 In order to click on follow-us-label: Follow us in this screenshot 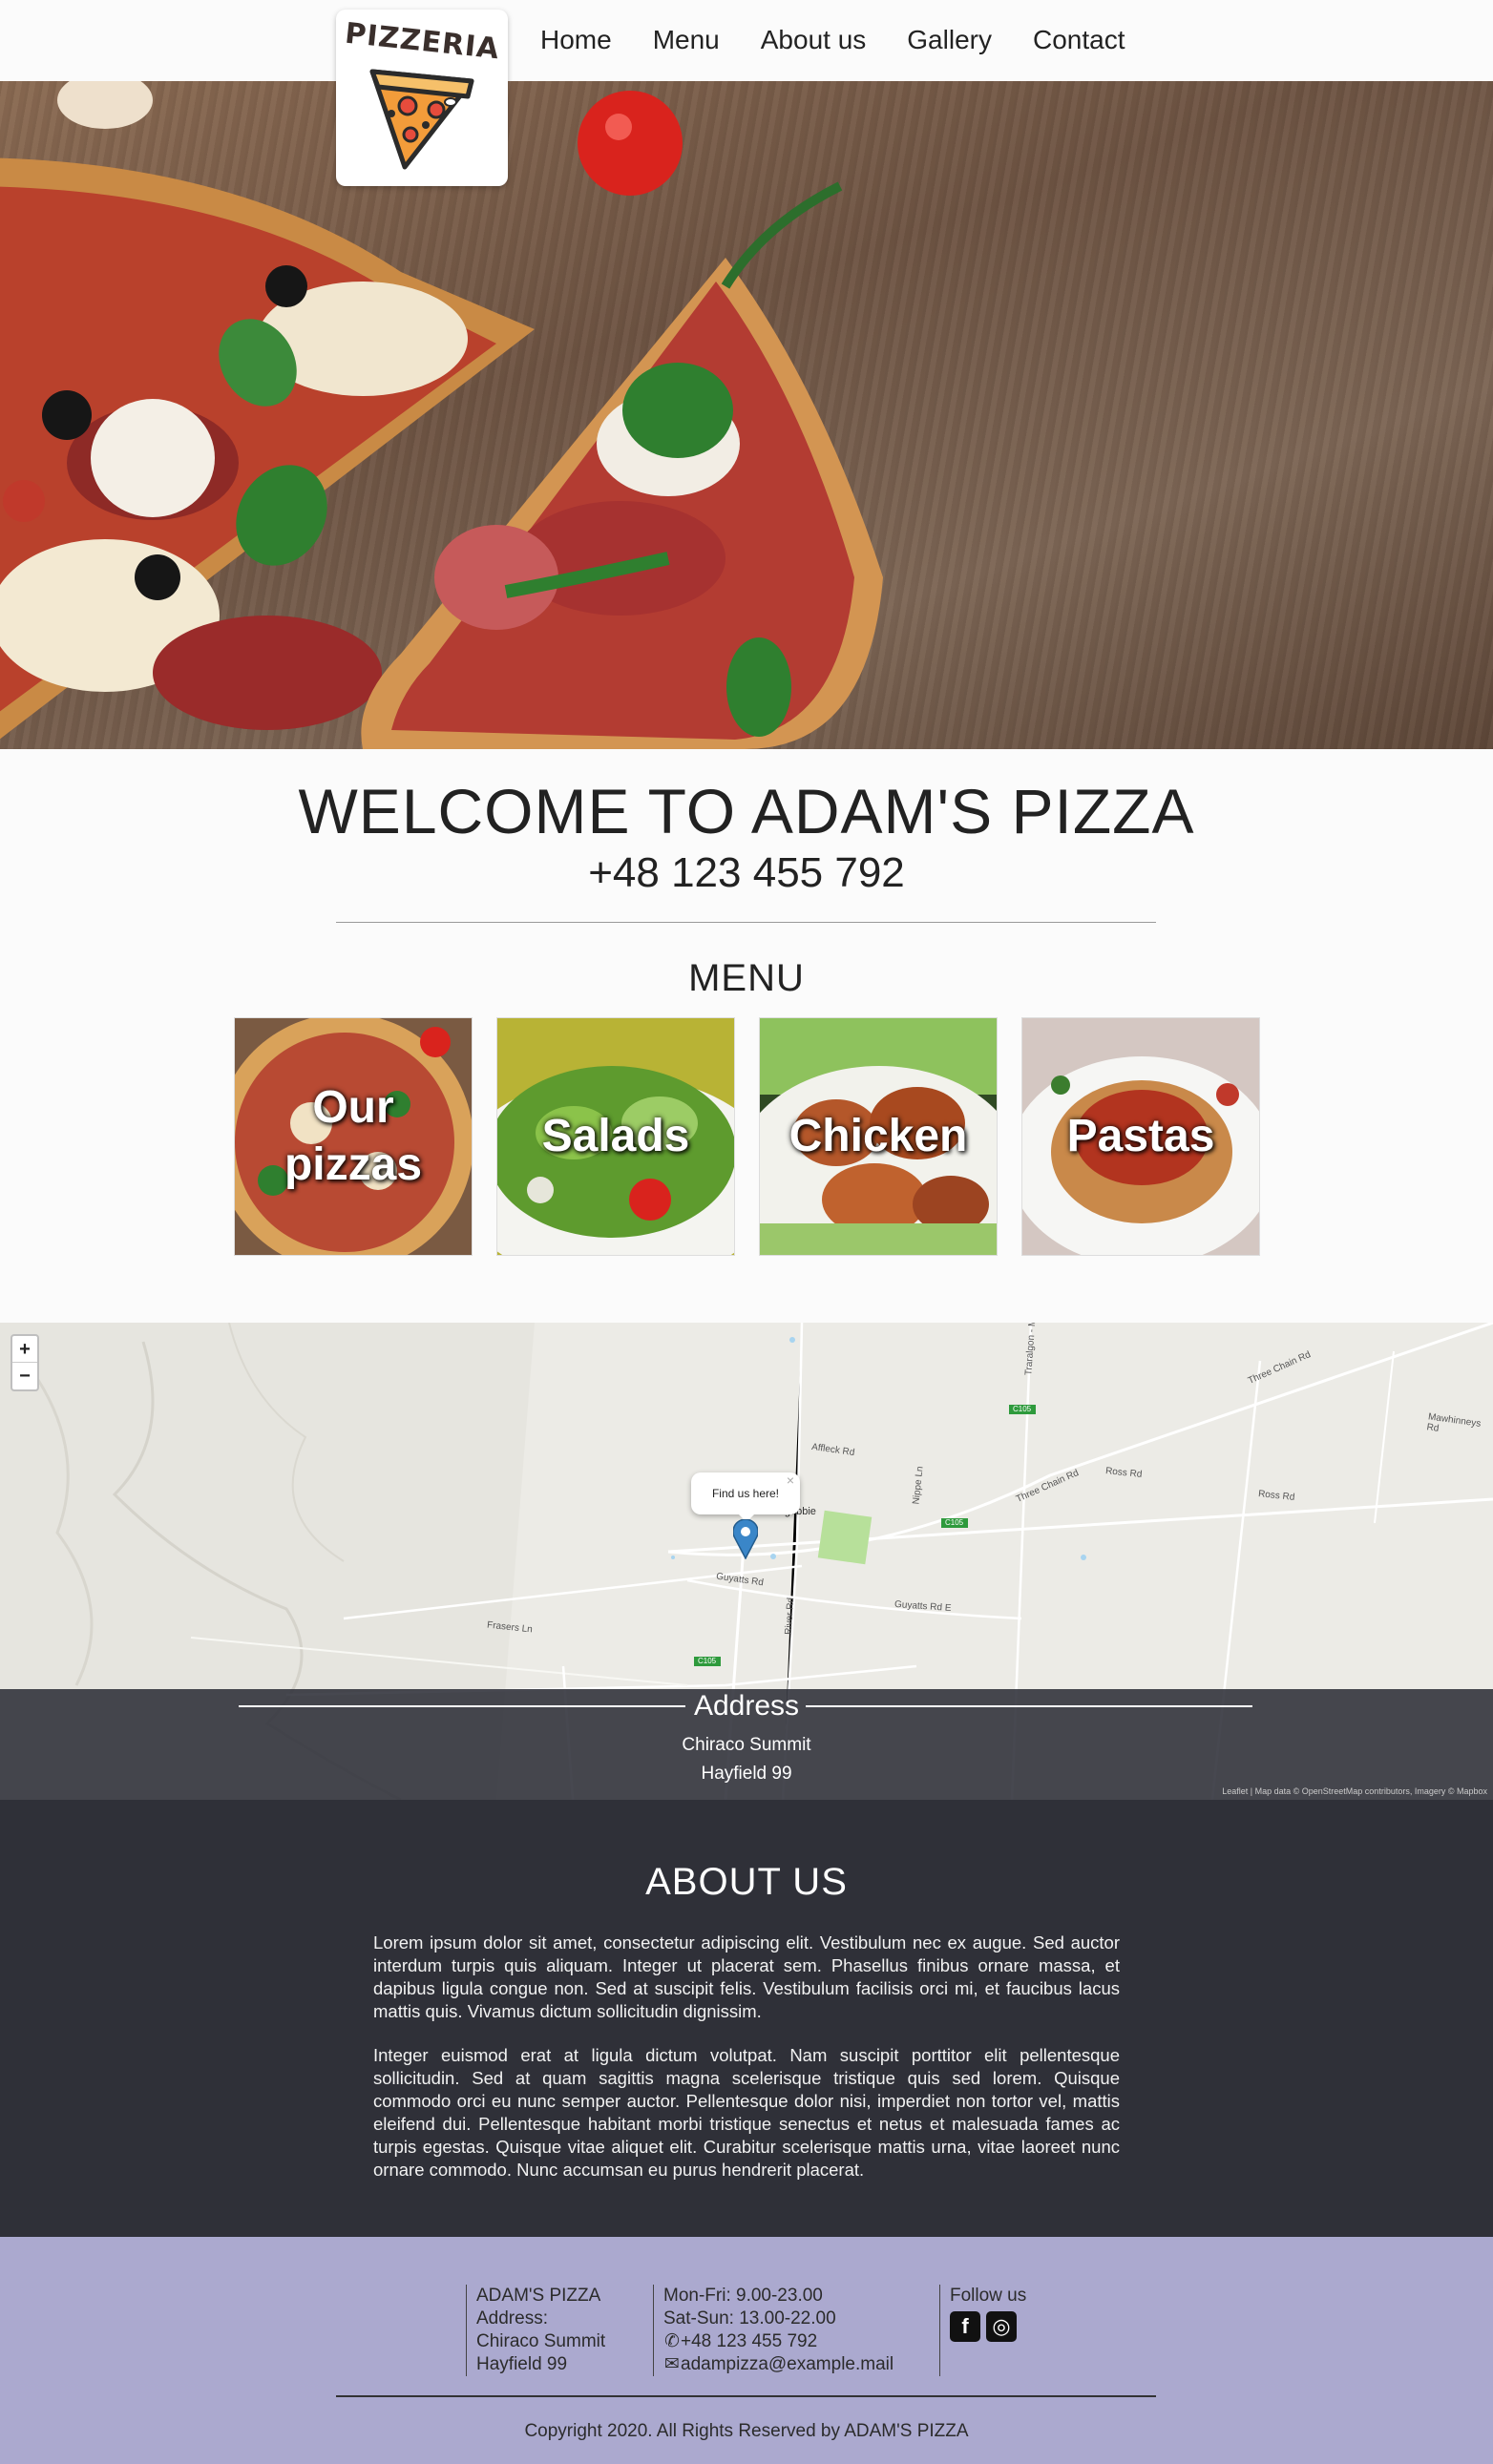, I will do `click(988, 2296)`.